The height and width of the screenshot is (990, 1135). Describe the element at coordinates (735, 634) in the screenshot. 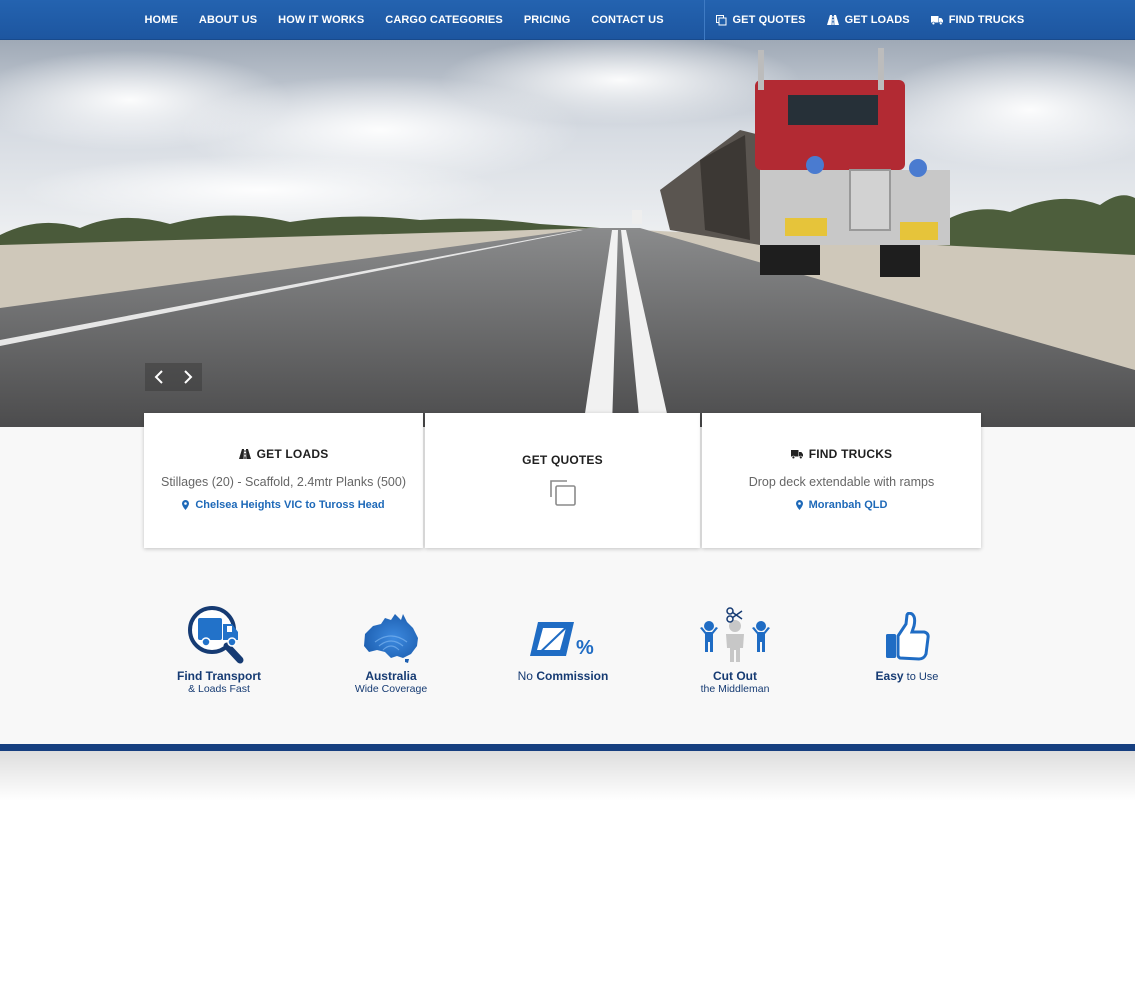

I see `middleman-icon` at that location.